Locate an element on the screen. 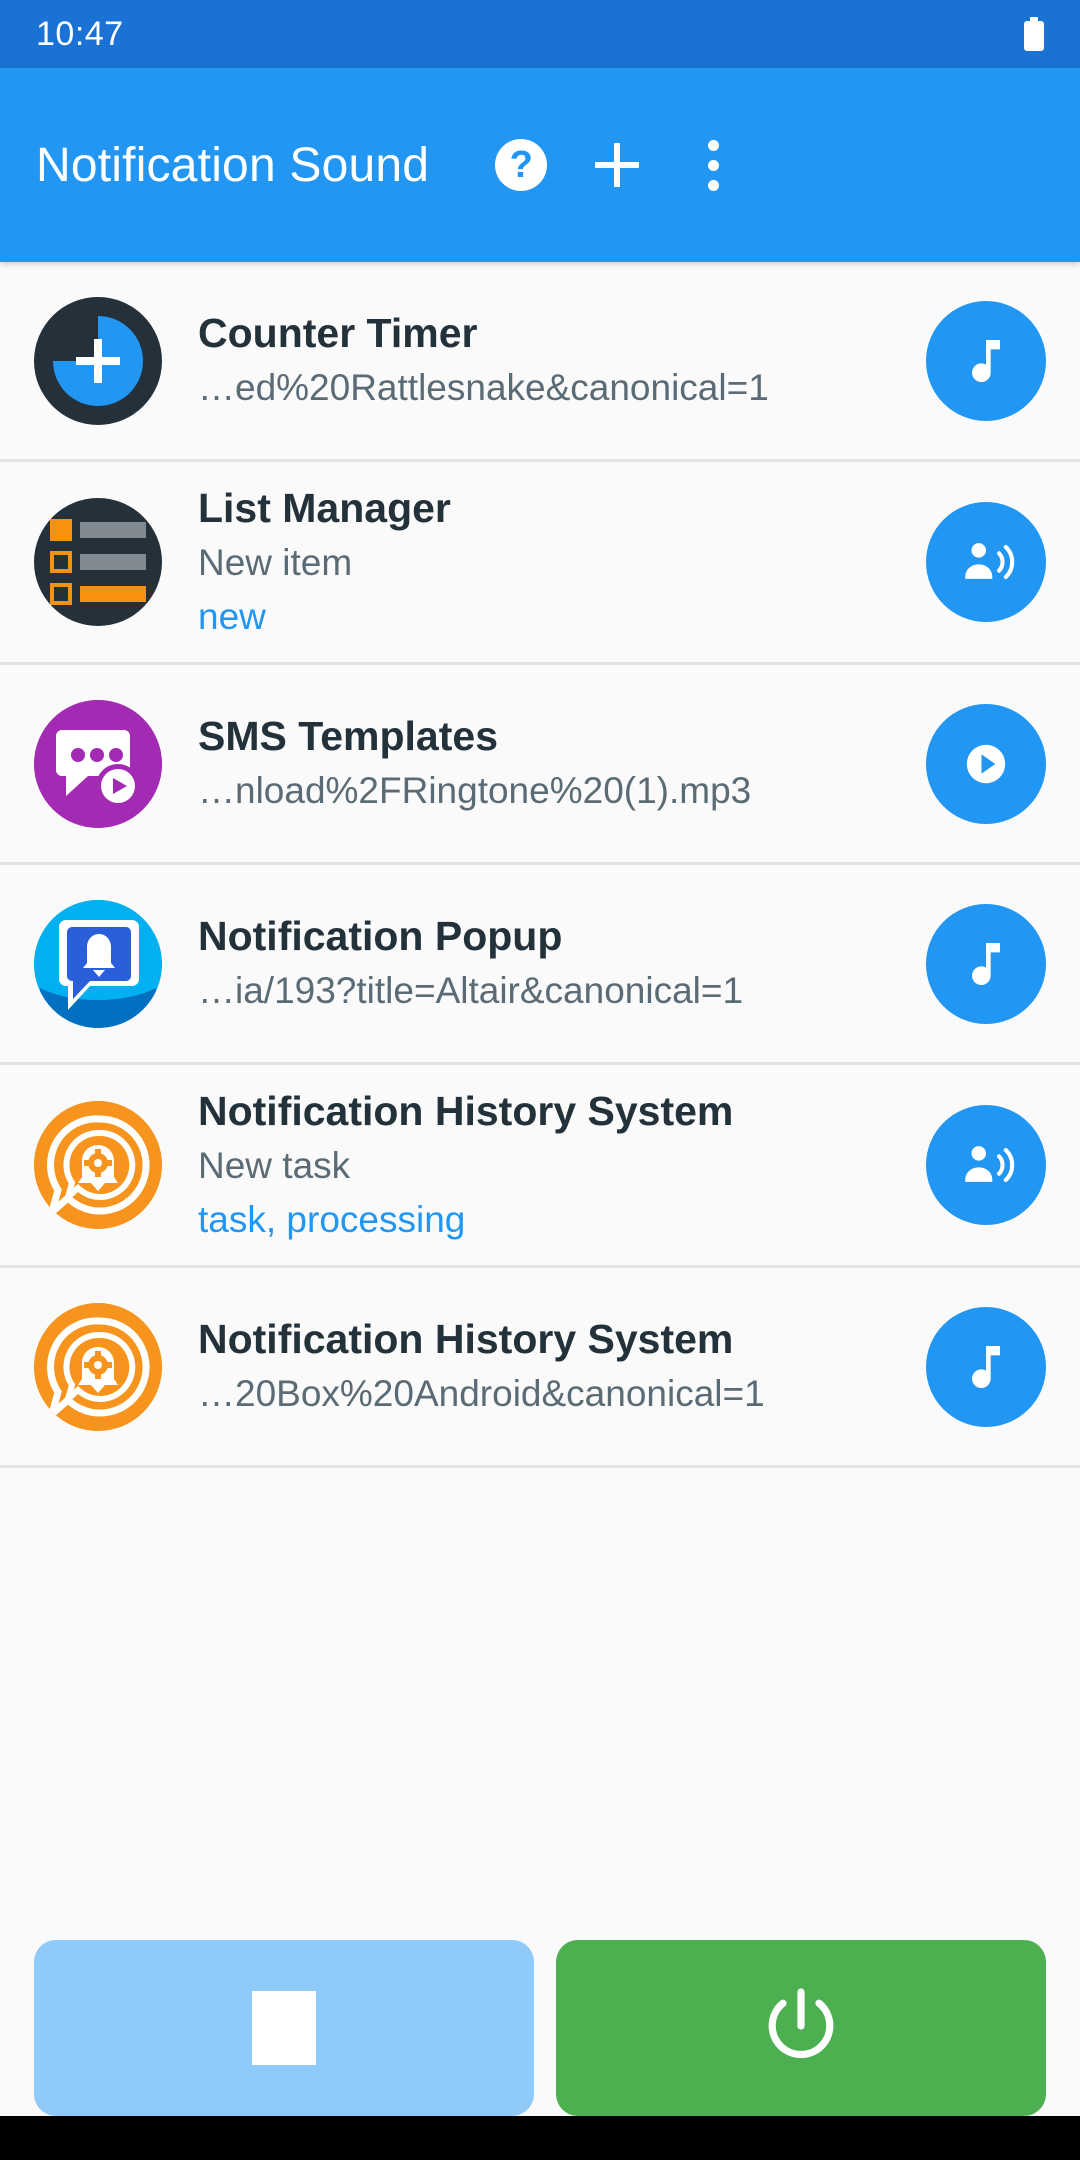 Image resolution: width=1080 pixels, height=2160 pixels. counter-timer-icon is located at coordinates (98, 360).